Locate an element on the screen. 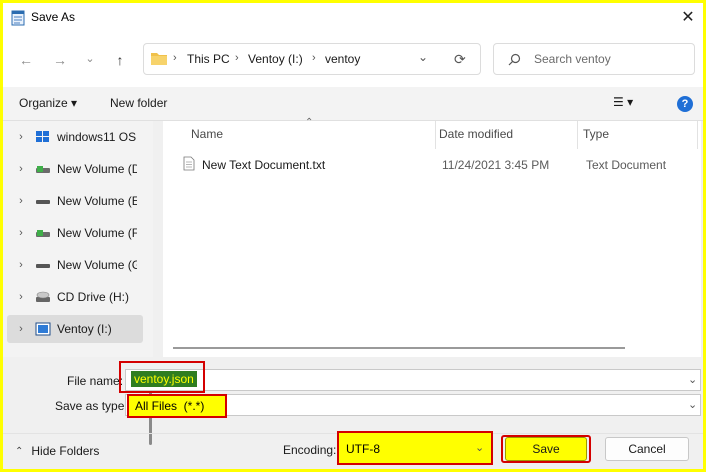 This screenshot has width=706, height=472. nav-item-windows11-os: › windows11 OS is located at coordinates (75, 137).